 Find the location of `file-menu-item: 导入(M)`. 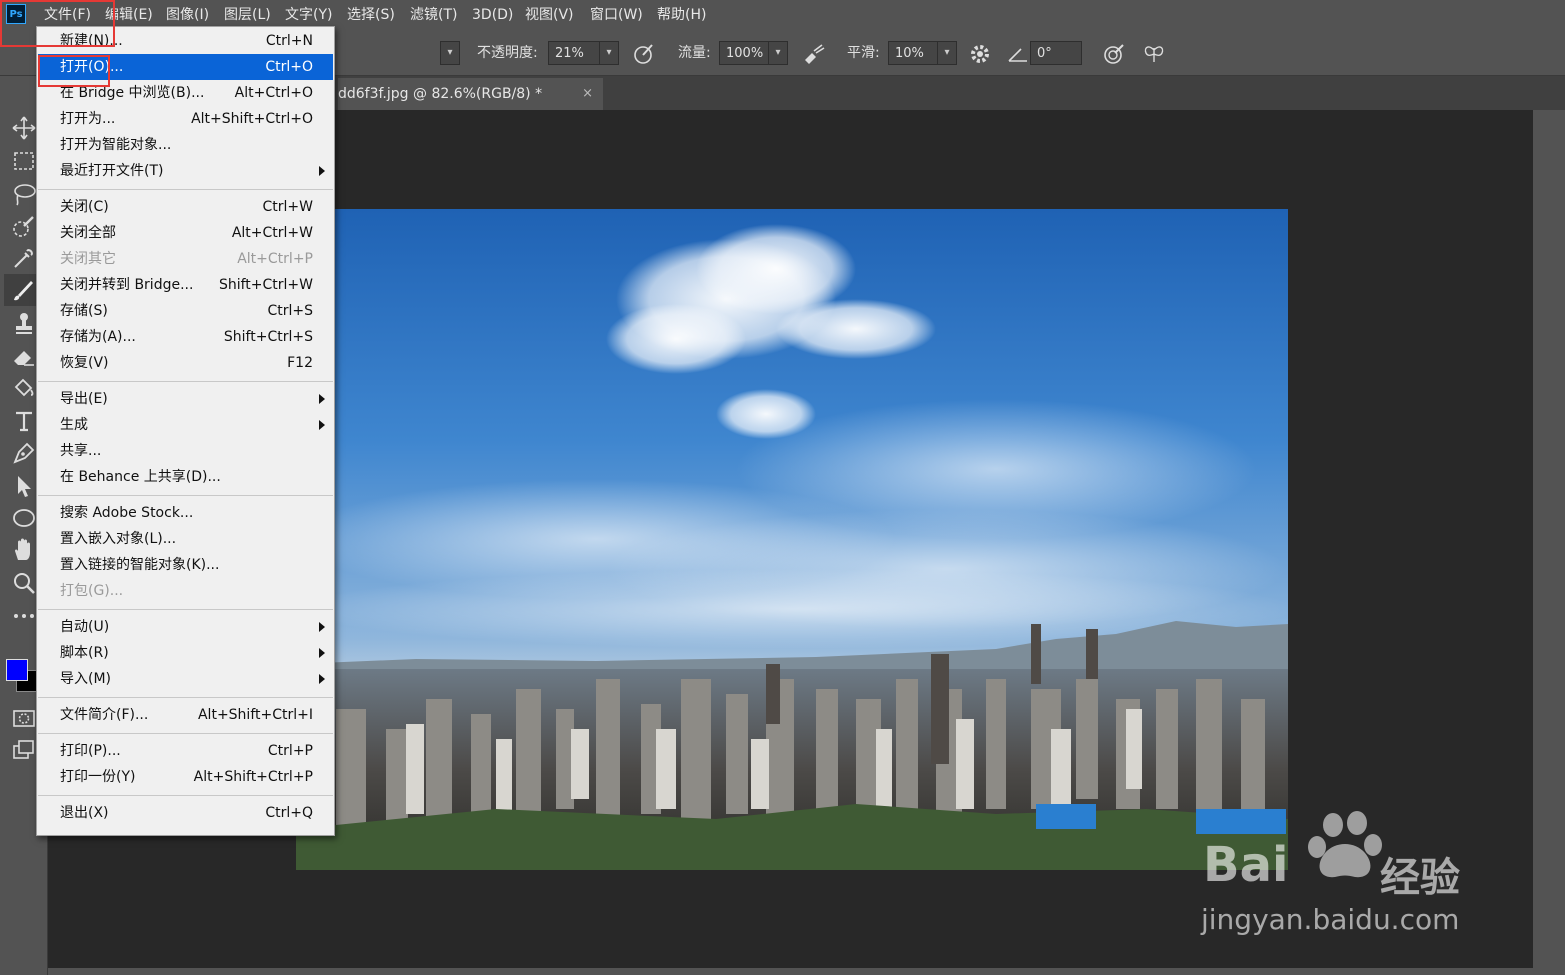

file-menu-item: 导入(M) is located at coordinates (185, 679).